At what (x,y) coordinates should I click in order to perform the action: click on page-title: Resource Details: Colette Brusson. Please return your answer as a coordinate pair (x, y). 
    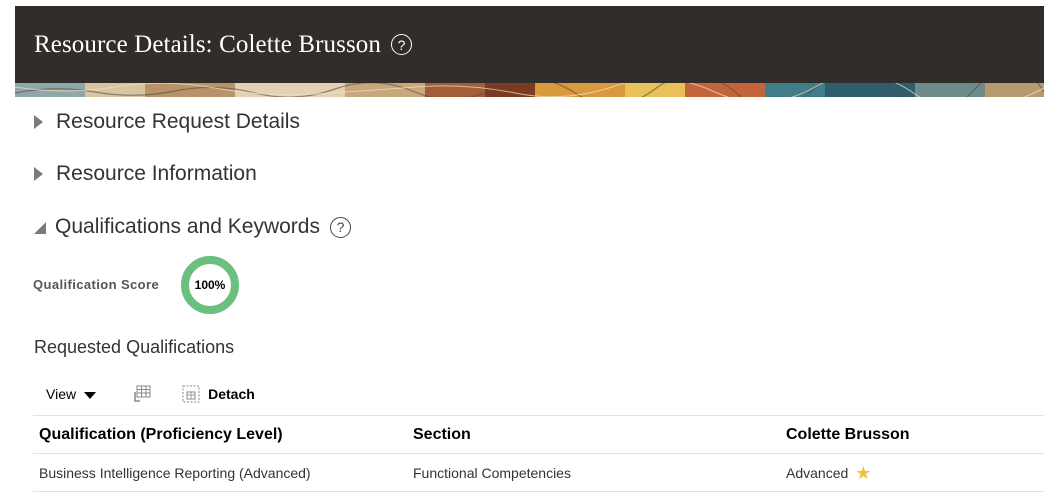
    Looking at the image, I should click on (207, 44).